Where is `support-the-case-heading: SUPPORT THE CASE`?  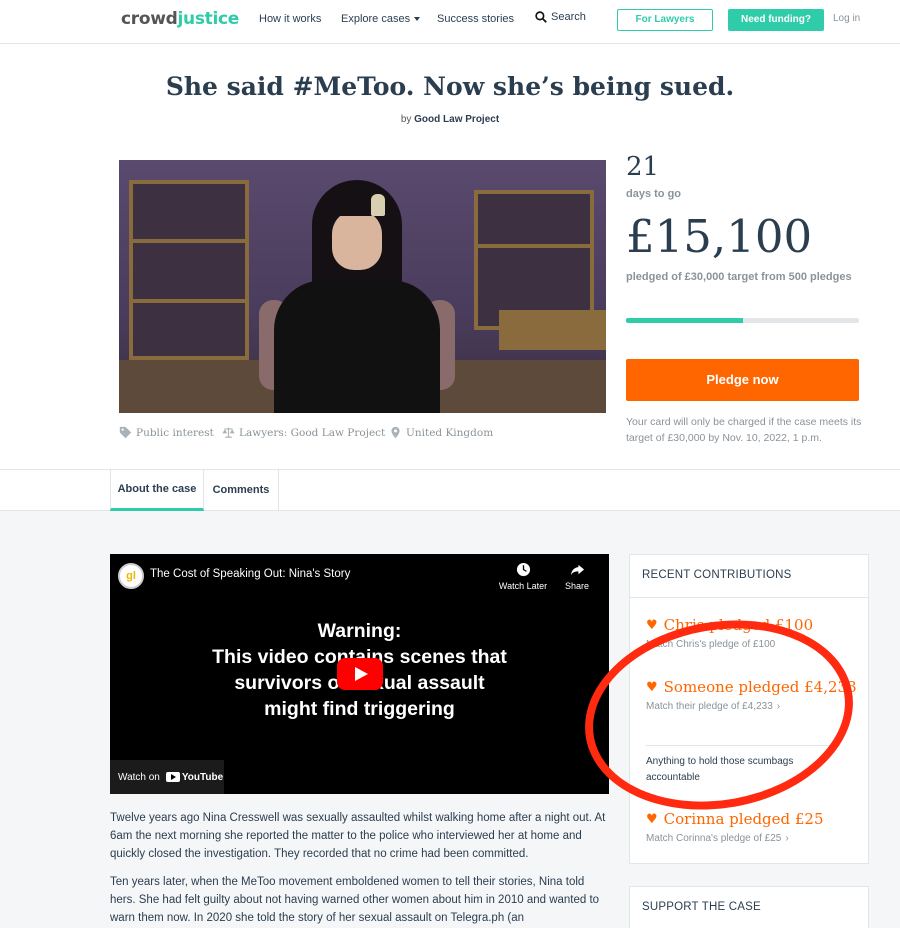
support-the-case-heading: SUPPORT THE CASE is located at coordinates (701, 907).